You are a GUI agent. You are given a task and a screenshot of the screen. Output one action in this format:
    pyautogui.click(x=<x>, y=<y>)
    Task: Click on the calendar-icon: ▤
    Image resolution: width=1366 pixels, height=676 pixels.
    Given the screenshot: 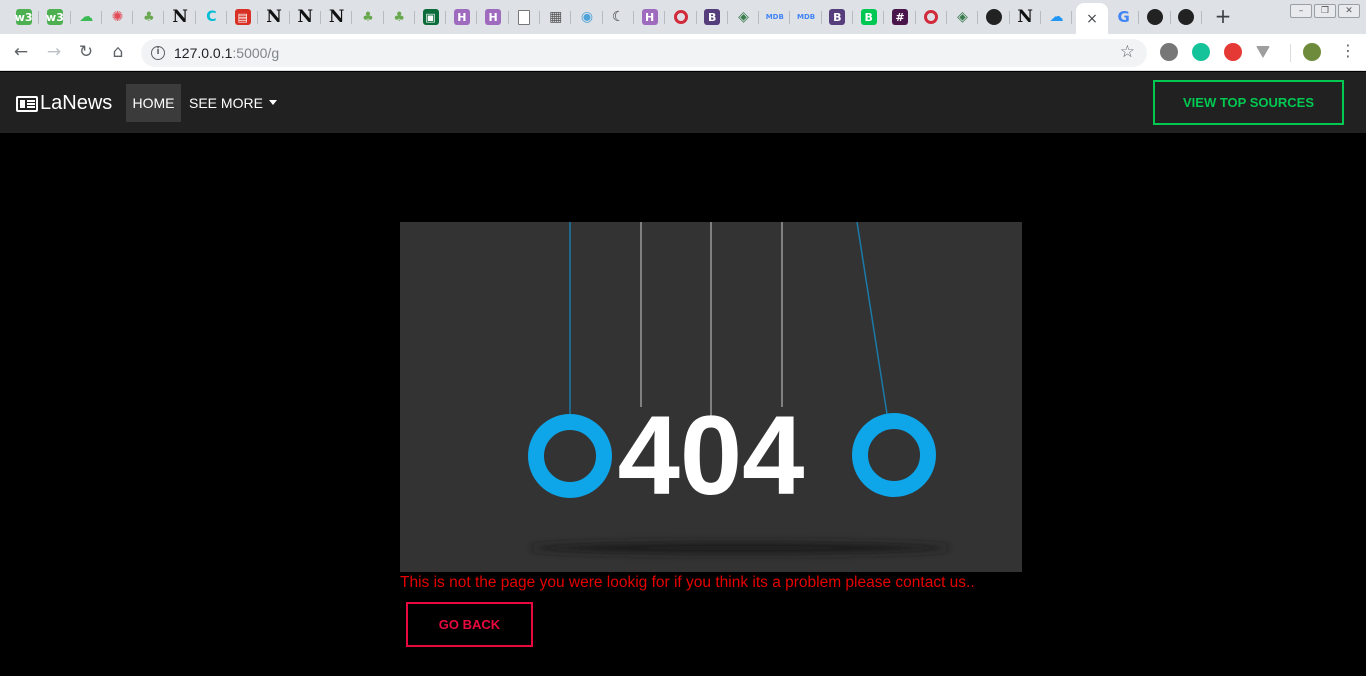 What is the action you would take?
    pyautogui.click(x=242, y=17)
    